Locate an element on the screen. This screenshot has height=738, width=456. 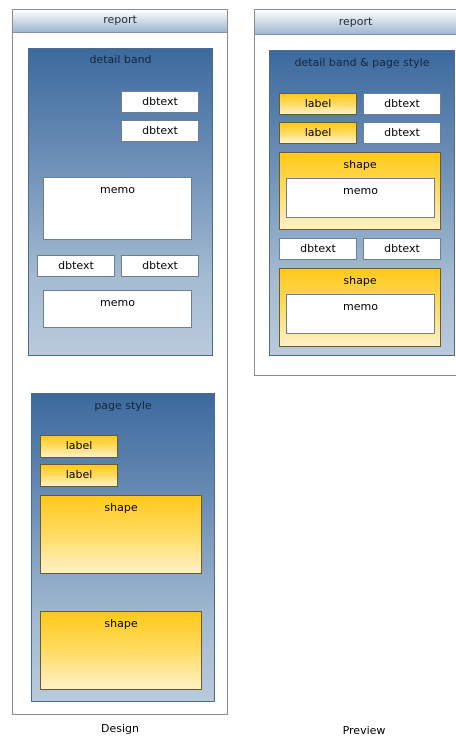
preview-shape-1-label: shape is located at coordinates (360, 164).